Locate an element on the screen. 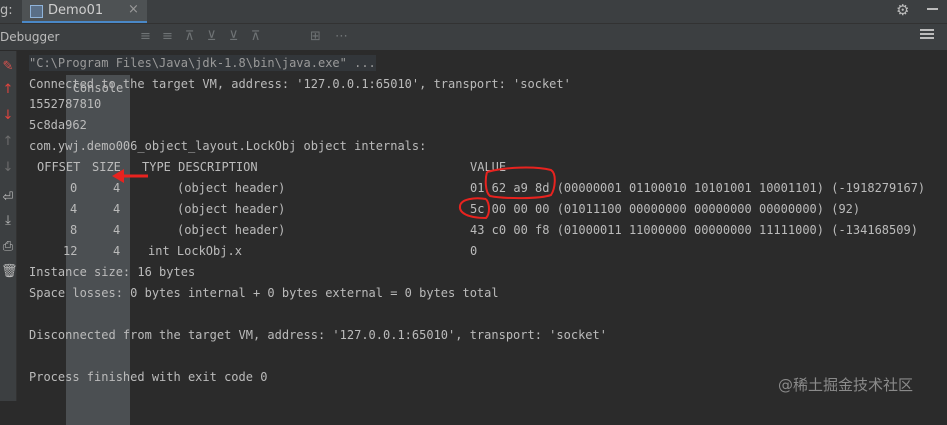 The height and width of the screenshot is (425, 947). header-type: TYPE DESCRIPTION is located at coordinates (200, 167).